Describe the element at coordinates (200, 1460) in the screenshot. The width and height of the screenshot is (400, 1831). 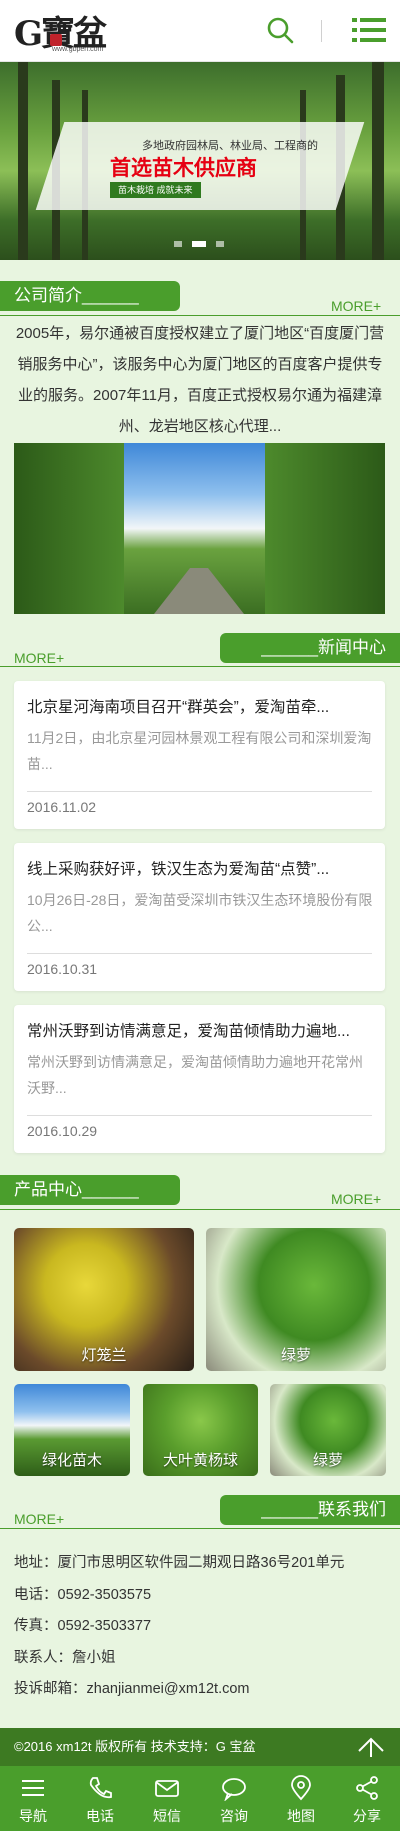
I see `product-label: 大叶黄杨球` at that location.